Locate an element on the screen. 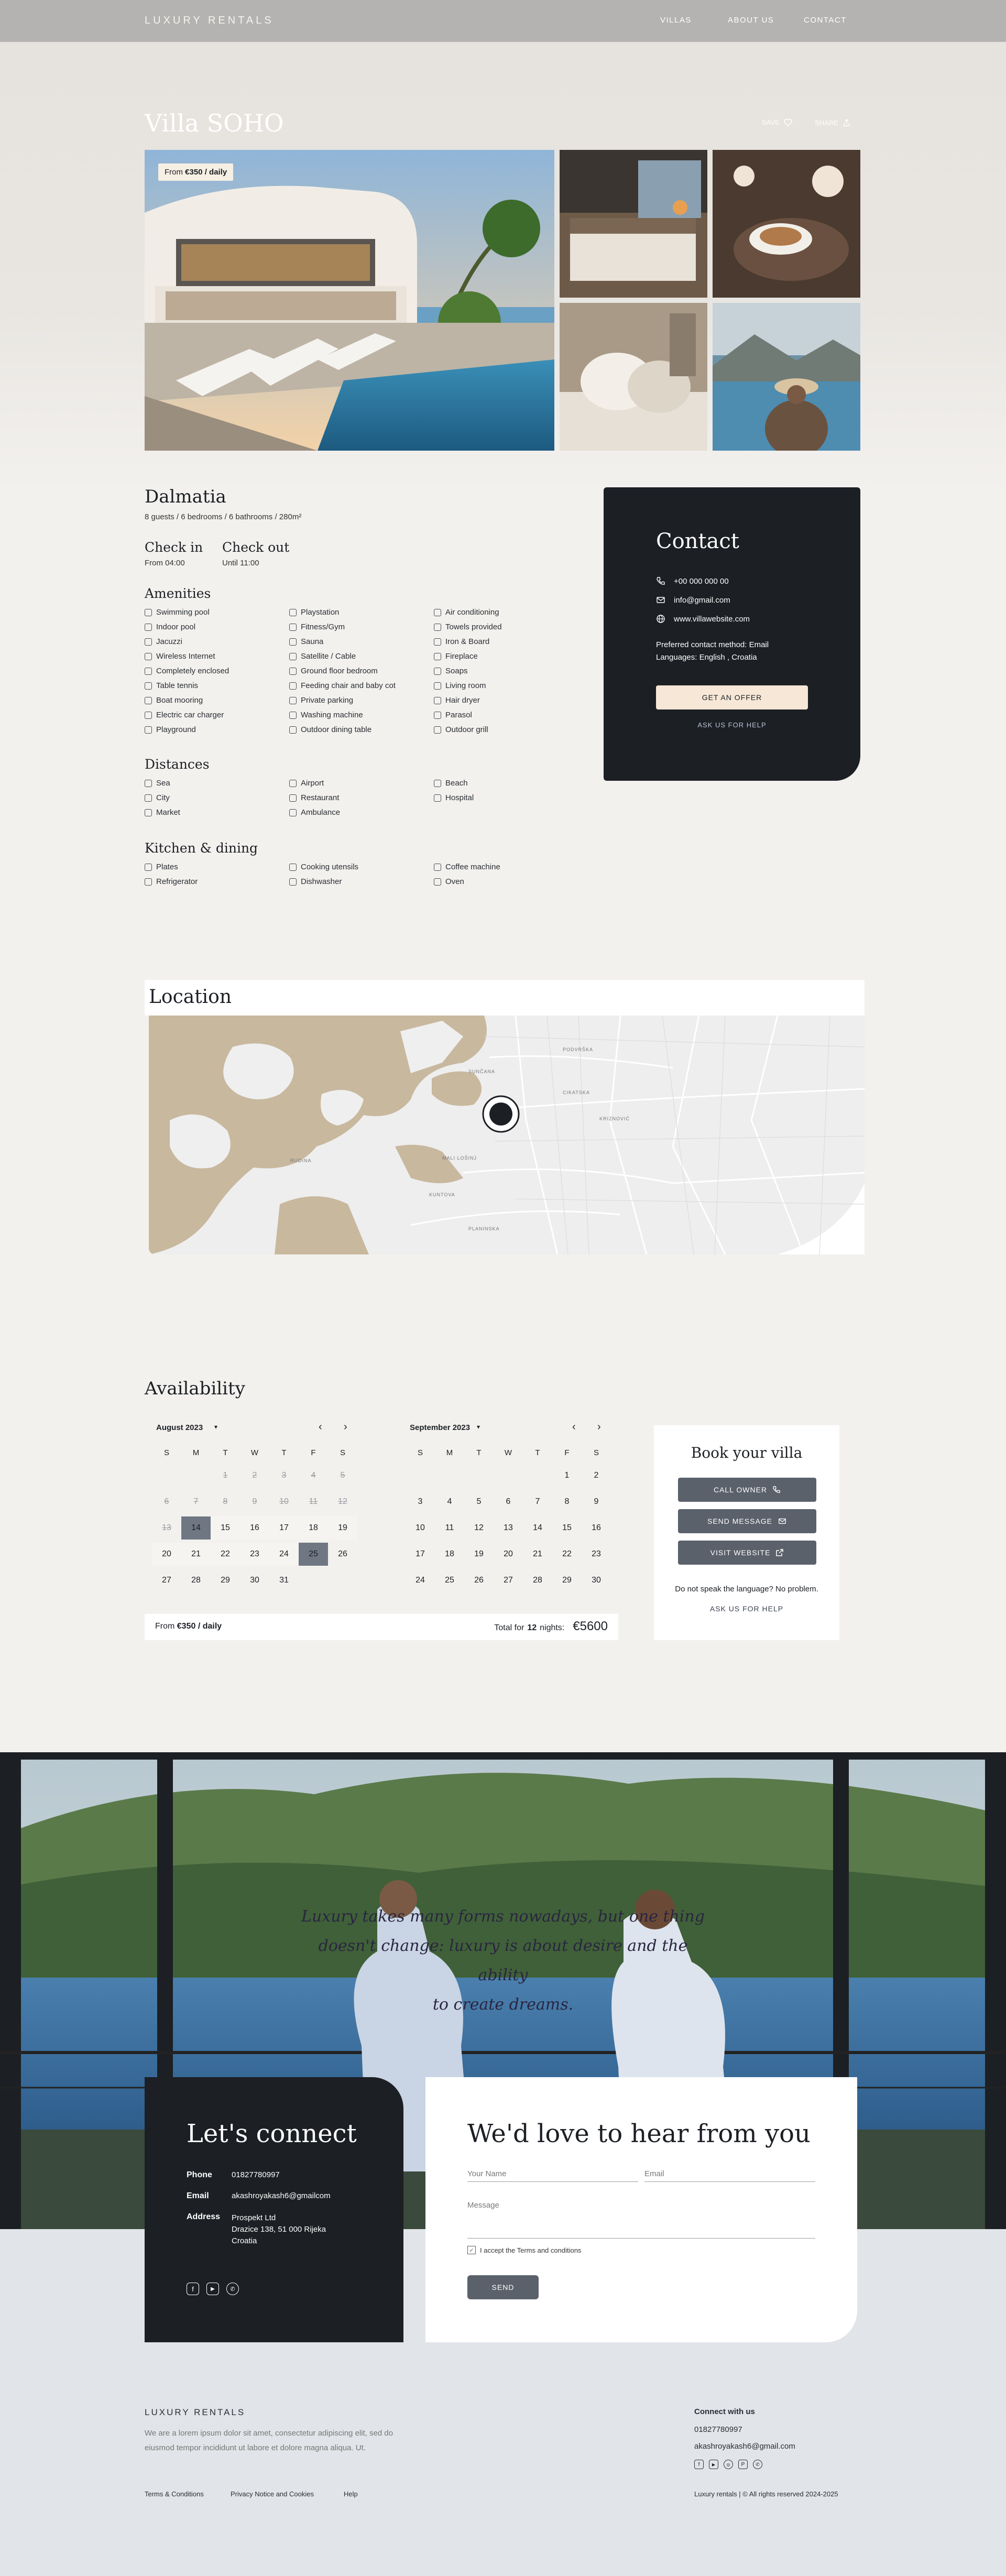 This screenshot has width=1006, height=2576. calendar-day: 6 is located at coordinates (508, 1501).